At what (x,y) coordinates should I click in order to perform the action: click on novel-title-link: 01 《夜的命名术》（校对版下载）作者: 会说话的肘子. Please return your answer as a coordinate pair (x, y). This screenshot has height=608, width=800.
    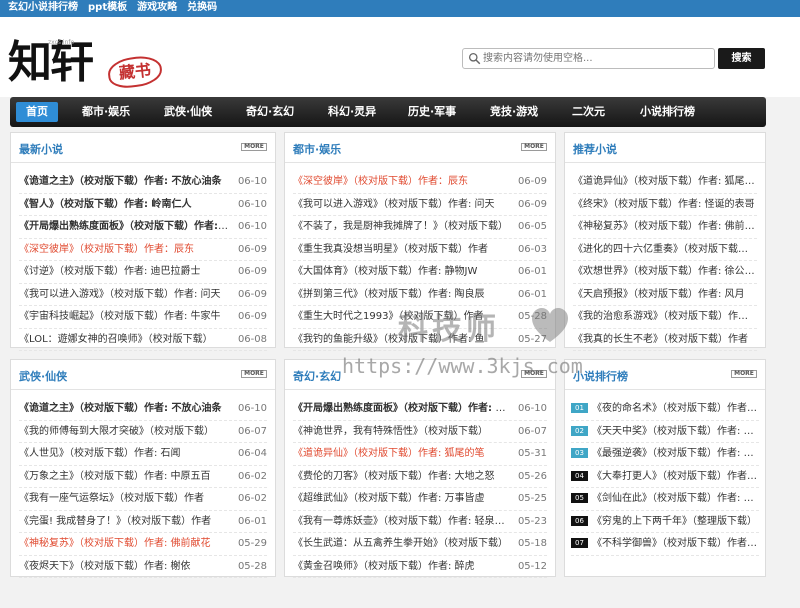
    Looking at the image, I should click on (665, 409).